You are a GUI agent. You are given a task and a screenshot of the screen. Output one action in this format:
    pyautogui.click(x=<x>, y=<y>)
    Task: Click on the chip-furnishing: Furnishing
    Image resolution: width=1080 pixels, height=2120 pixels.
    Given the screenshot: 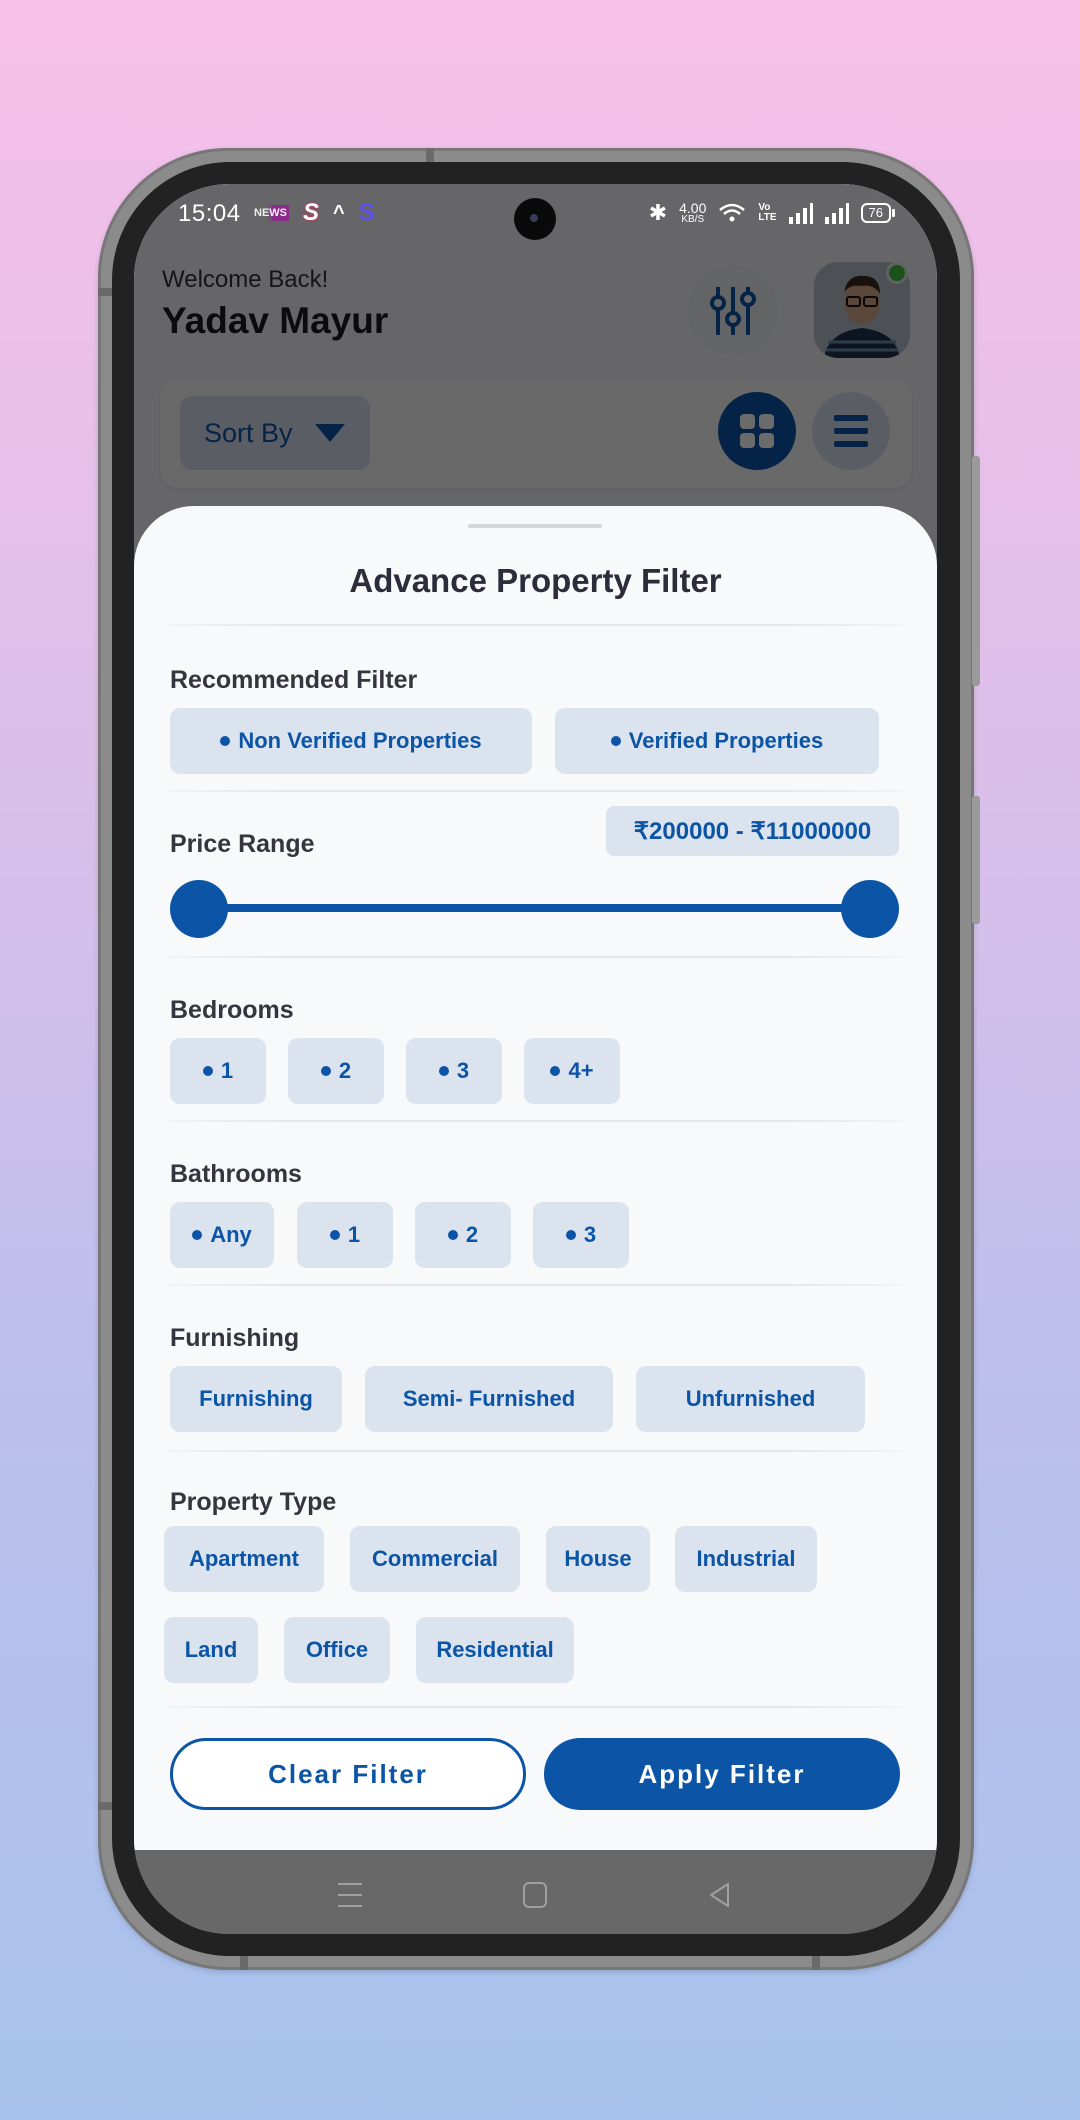 What is the action you would take?
    pyautogui.click(x=256, y=1399)
    